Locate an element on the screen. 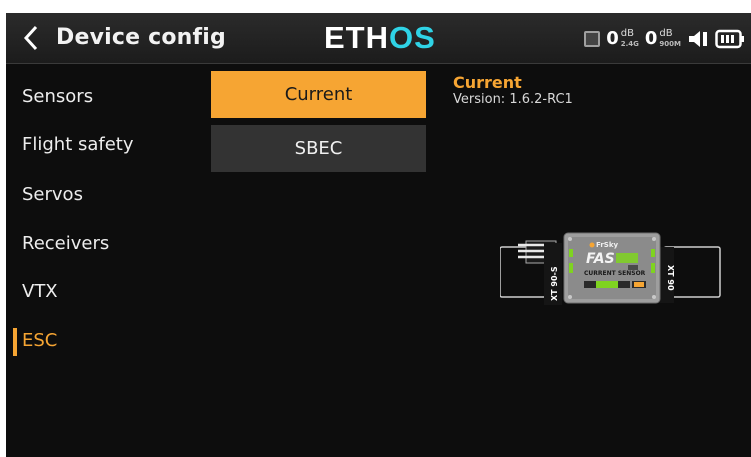 The image size is (751, 457). rf-2g4-band: 2.4G is located at coordinates (629, 44).